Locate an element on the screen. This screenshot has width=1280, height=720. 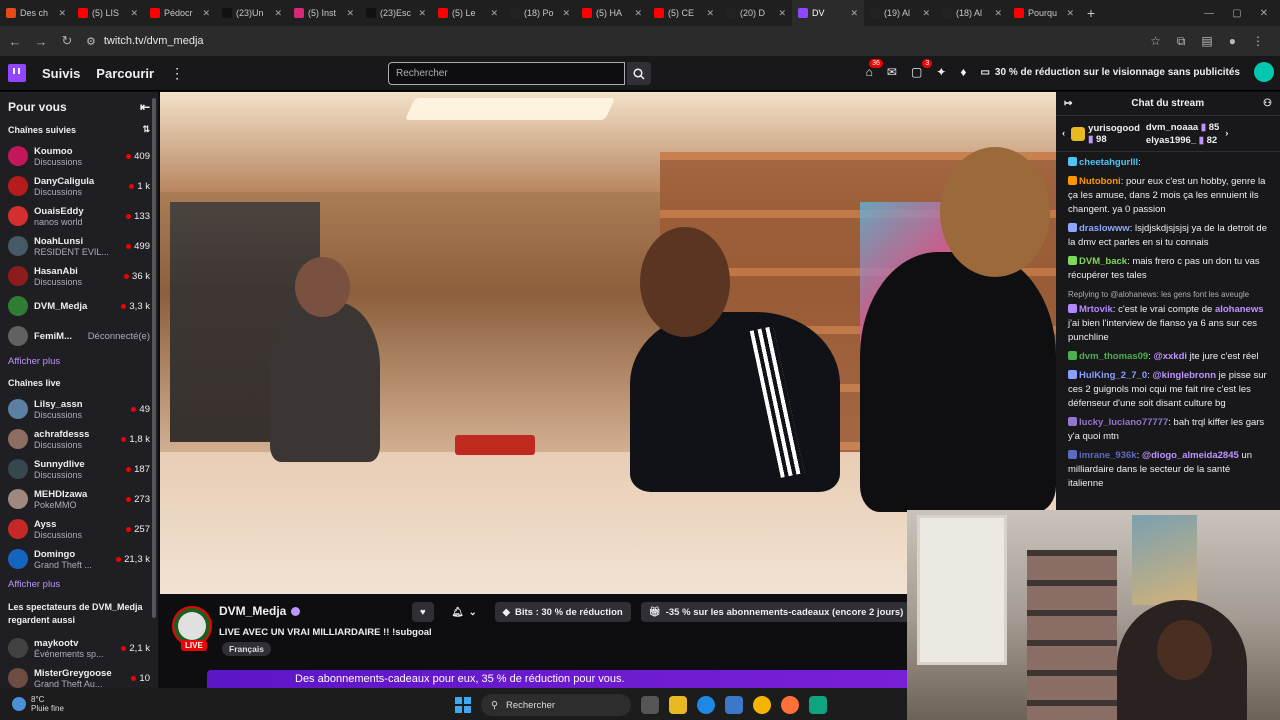
browser-tab: (23)Un ✕ is located at coordinates (252, 13).